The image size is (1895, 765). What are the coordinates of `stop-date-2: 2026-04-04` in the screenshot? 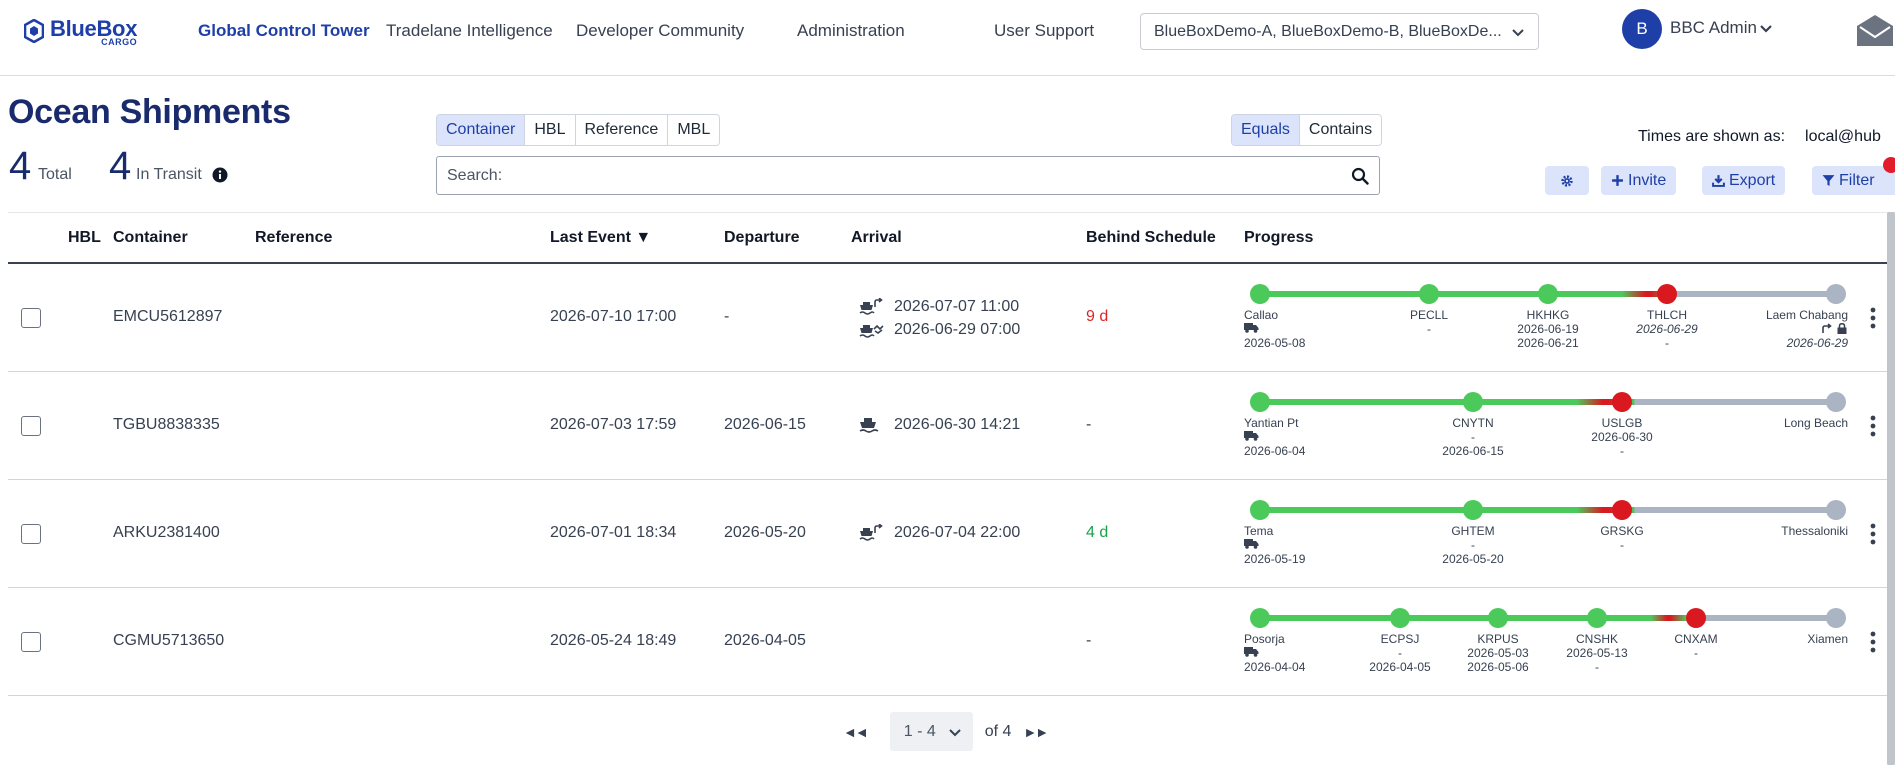 It's located at (1275, 667).